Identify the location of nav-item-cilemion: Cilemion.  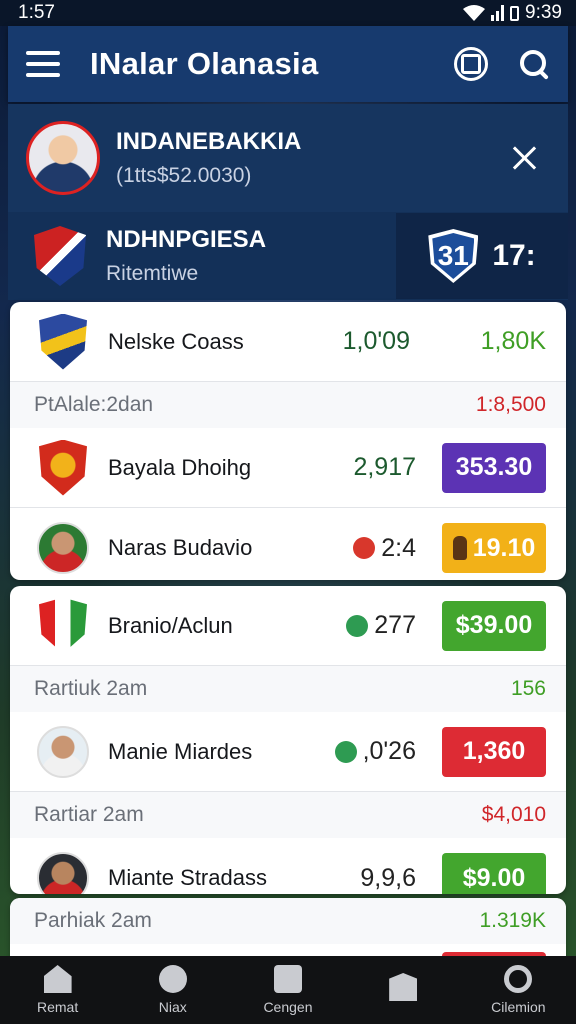
(518, 990).